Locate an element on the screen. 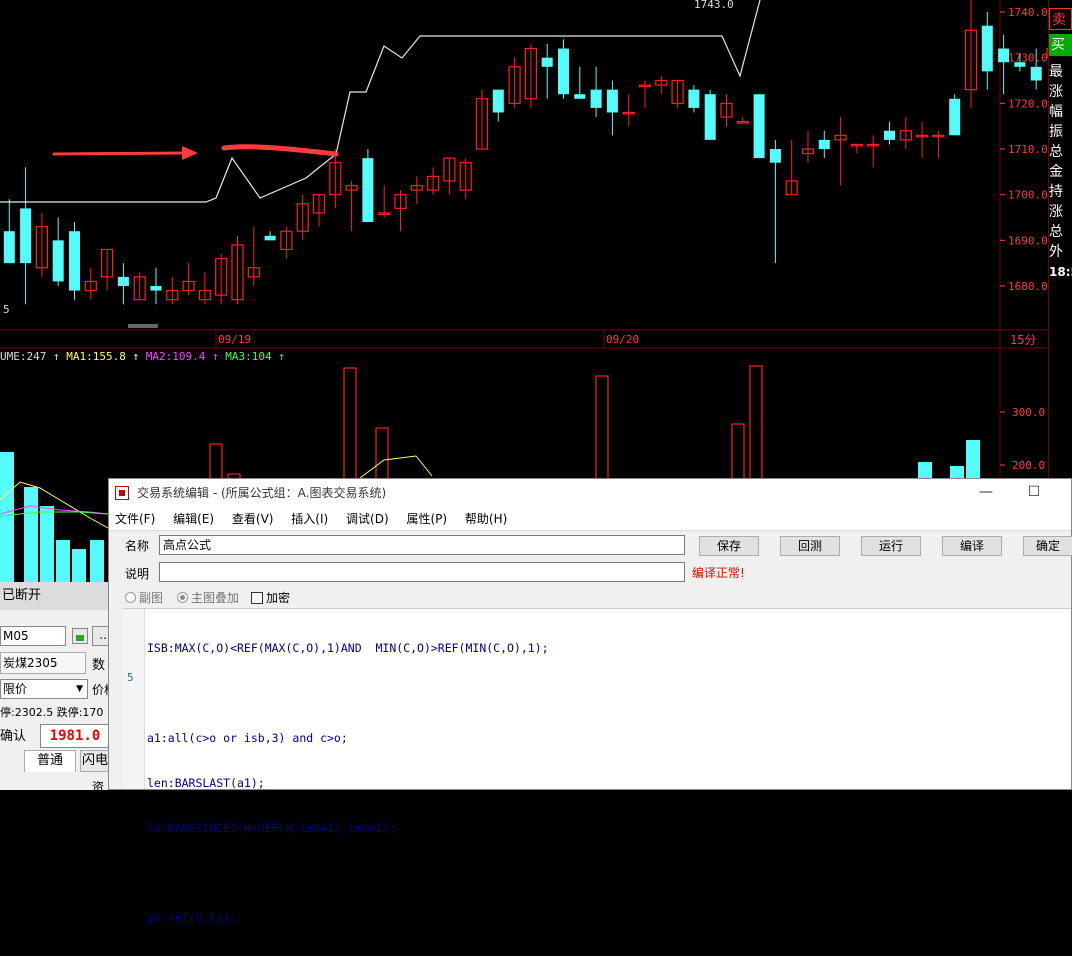 The width and height of the screenshot is (1072, 956). chevron-down-icon: ▼ is located at coordinates (79, 689).